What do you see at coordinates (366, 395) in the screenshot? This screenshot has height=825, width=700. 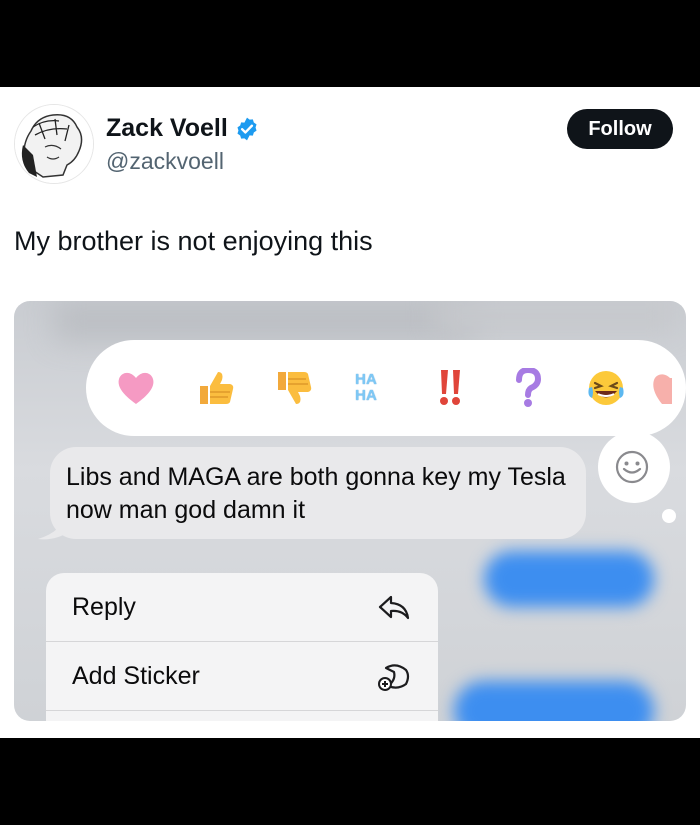 I see `haha-text-2: HA` at bounding box center [366, 395].